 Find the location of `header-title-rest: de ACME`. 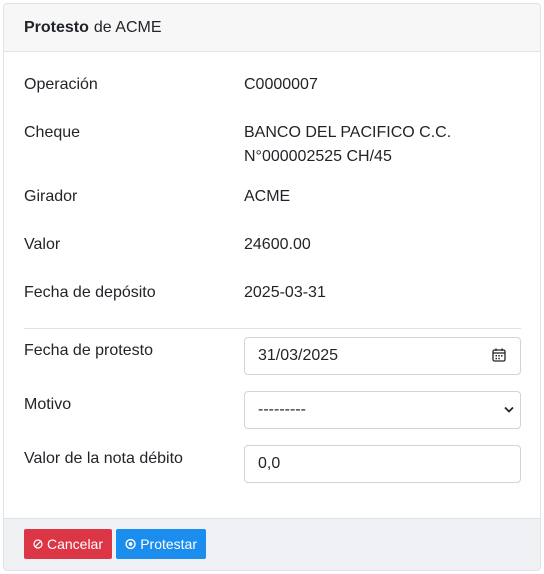

header-title-rest: de ACME is located at coordinates (127, 27).